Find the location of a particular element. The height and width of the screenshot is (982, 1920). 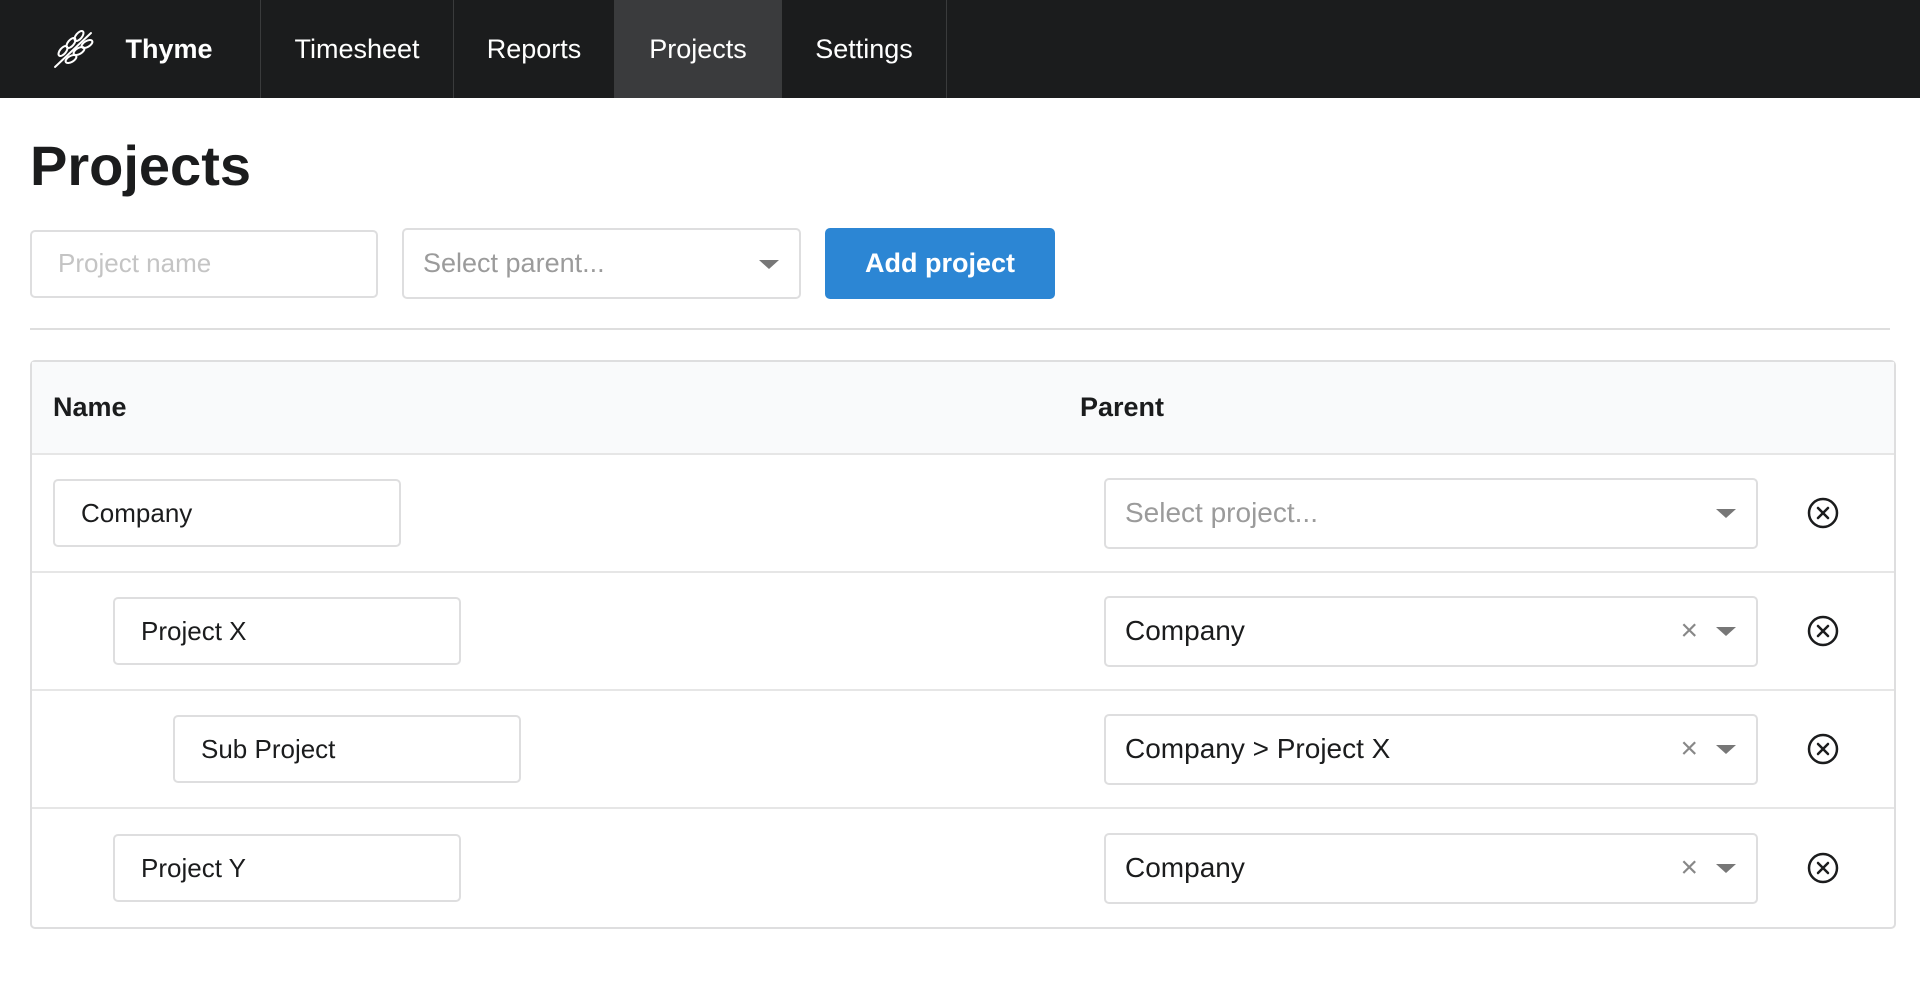

tab-timesheet: Timesheet is located at coordinates (357, 49).